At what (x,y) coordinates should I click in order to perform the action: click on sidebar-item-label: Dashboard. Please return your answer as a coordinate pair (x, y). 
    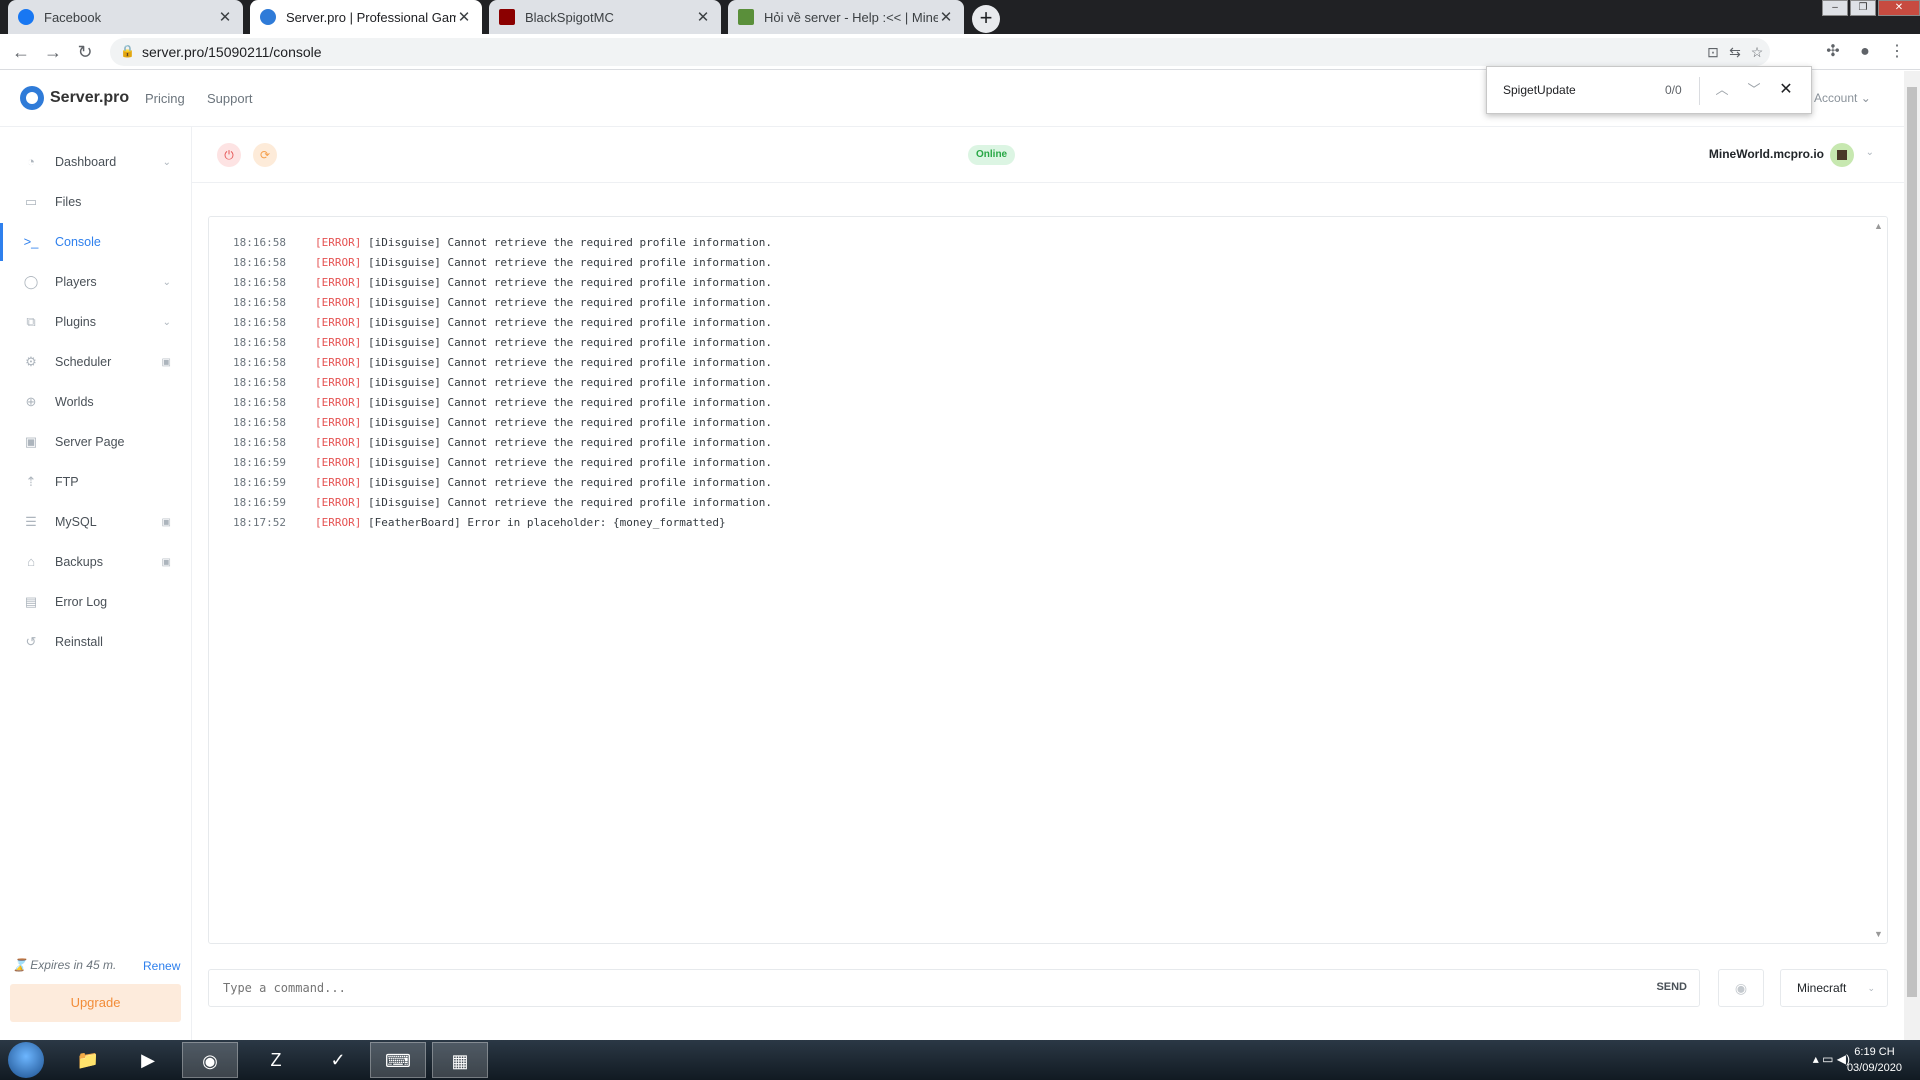
    Looking at the image, I should click on (86, 162).